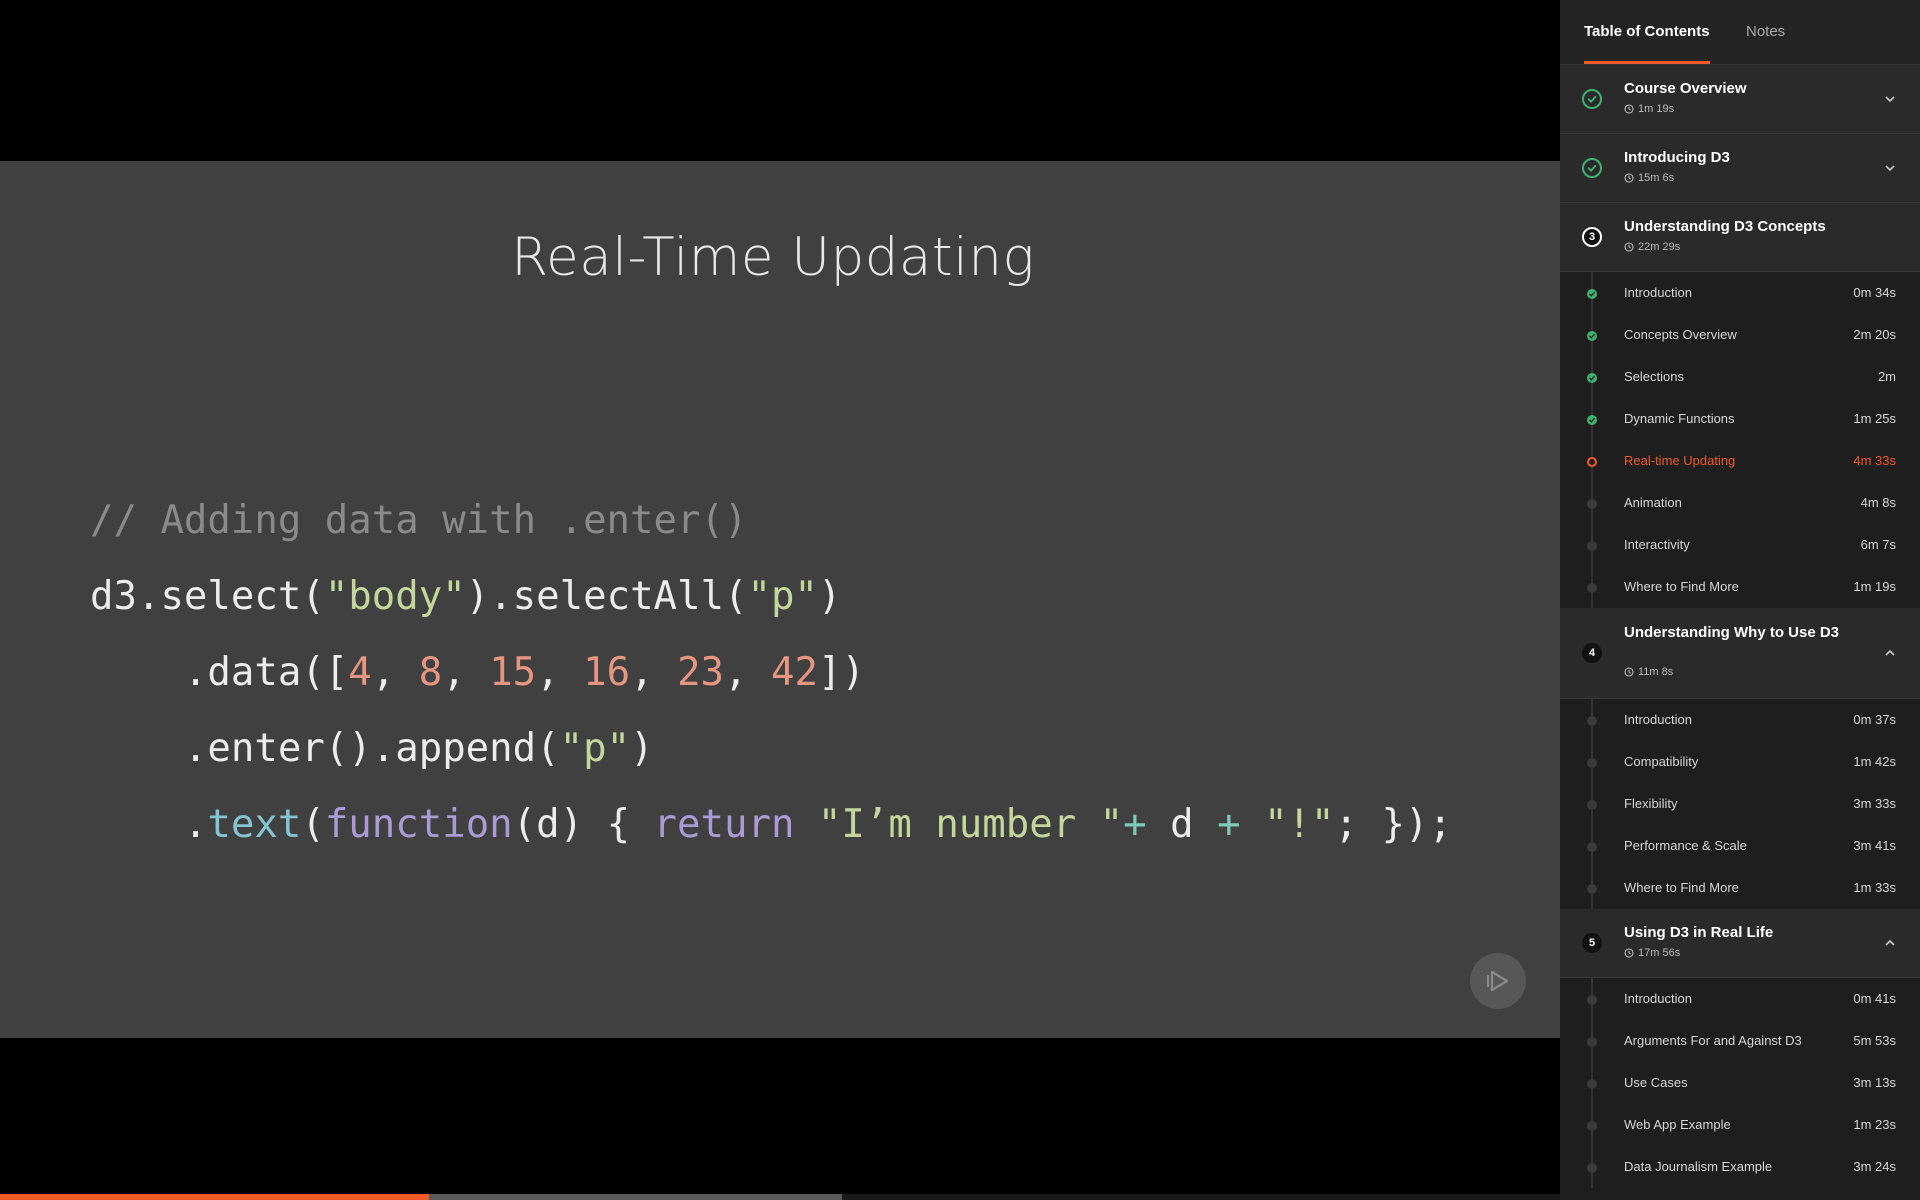  What do you see at coordinates (313, 824) in the screenshot?
I see `code-token: (` at bounding box center [313, 824].